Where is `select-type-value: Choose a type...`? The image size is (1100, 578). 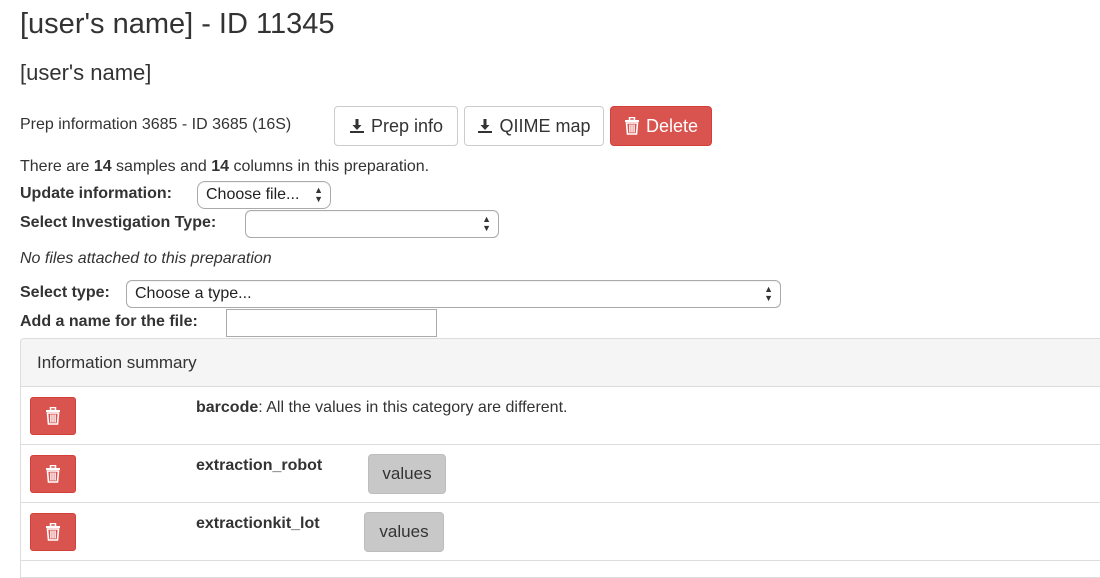 select-type-value: Choose a type... is located at coordinates (193, 293).